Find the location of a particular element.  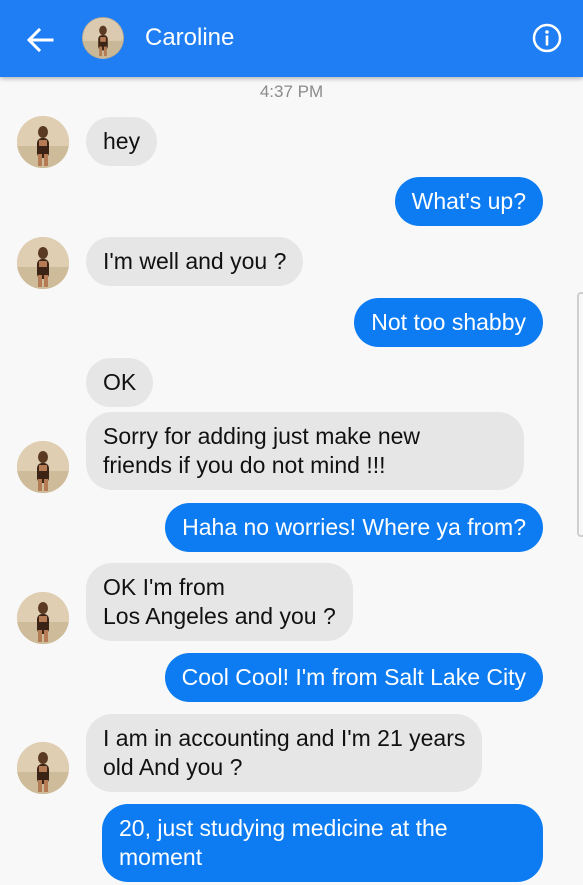

info-icon is located at coordinates (547, 38).